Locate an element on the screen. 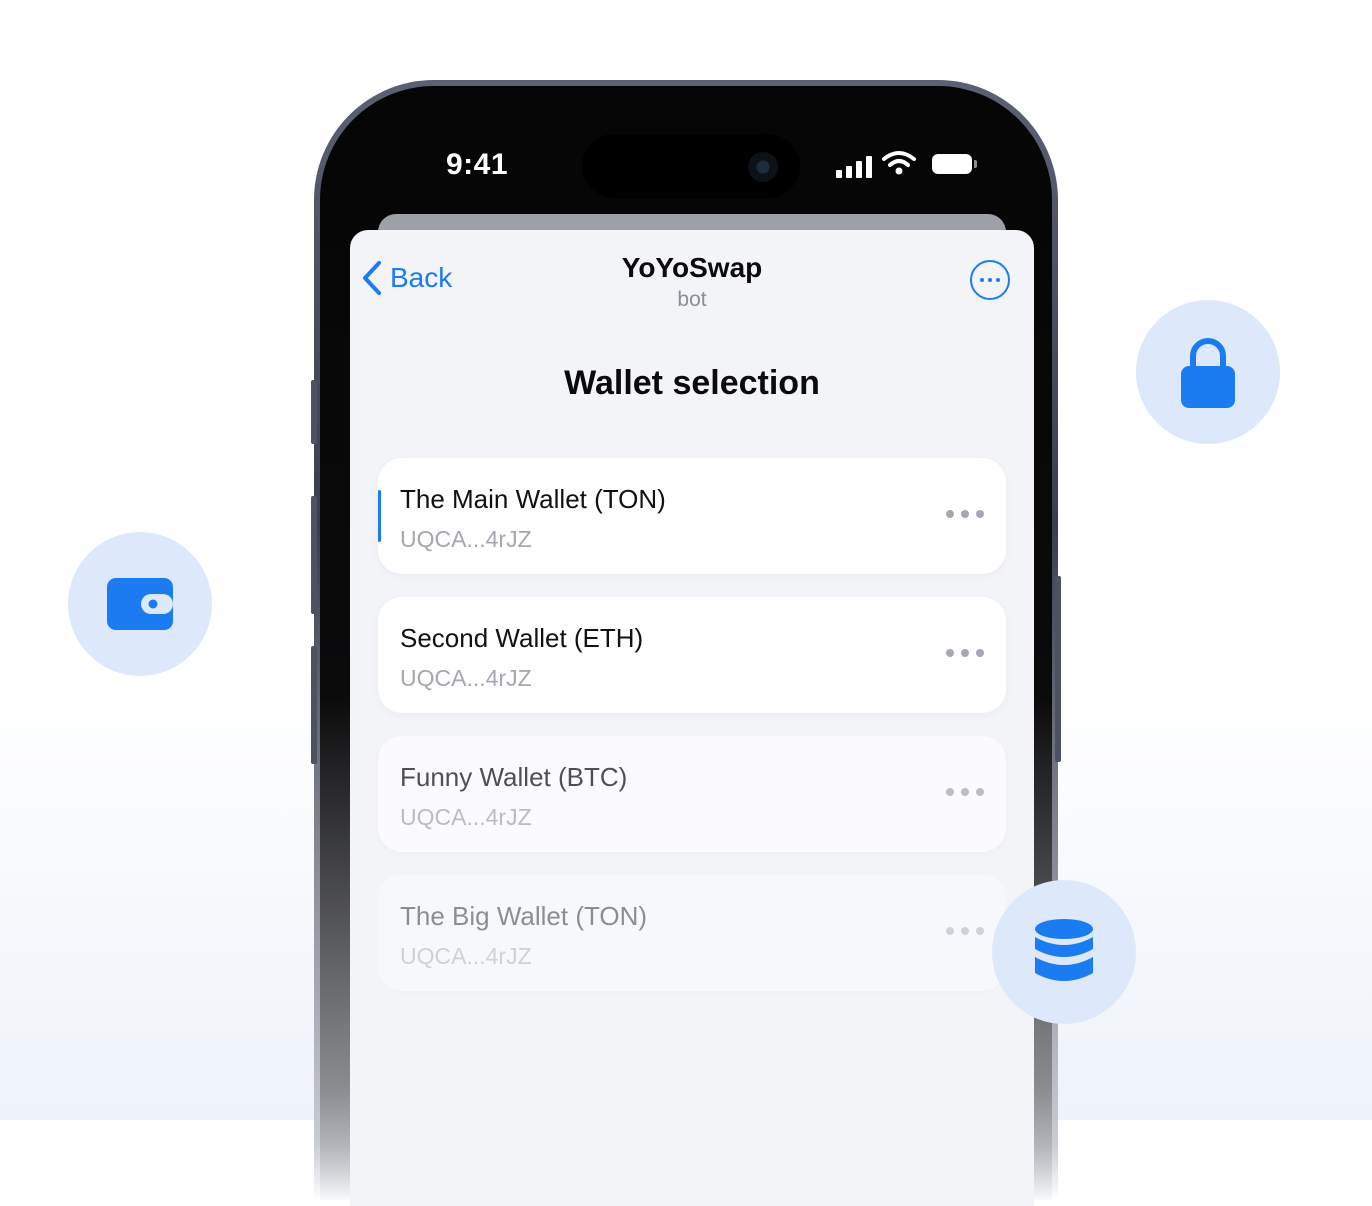  ellipsis-icon is located at coordinates (982, 280).